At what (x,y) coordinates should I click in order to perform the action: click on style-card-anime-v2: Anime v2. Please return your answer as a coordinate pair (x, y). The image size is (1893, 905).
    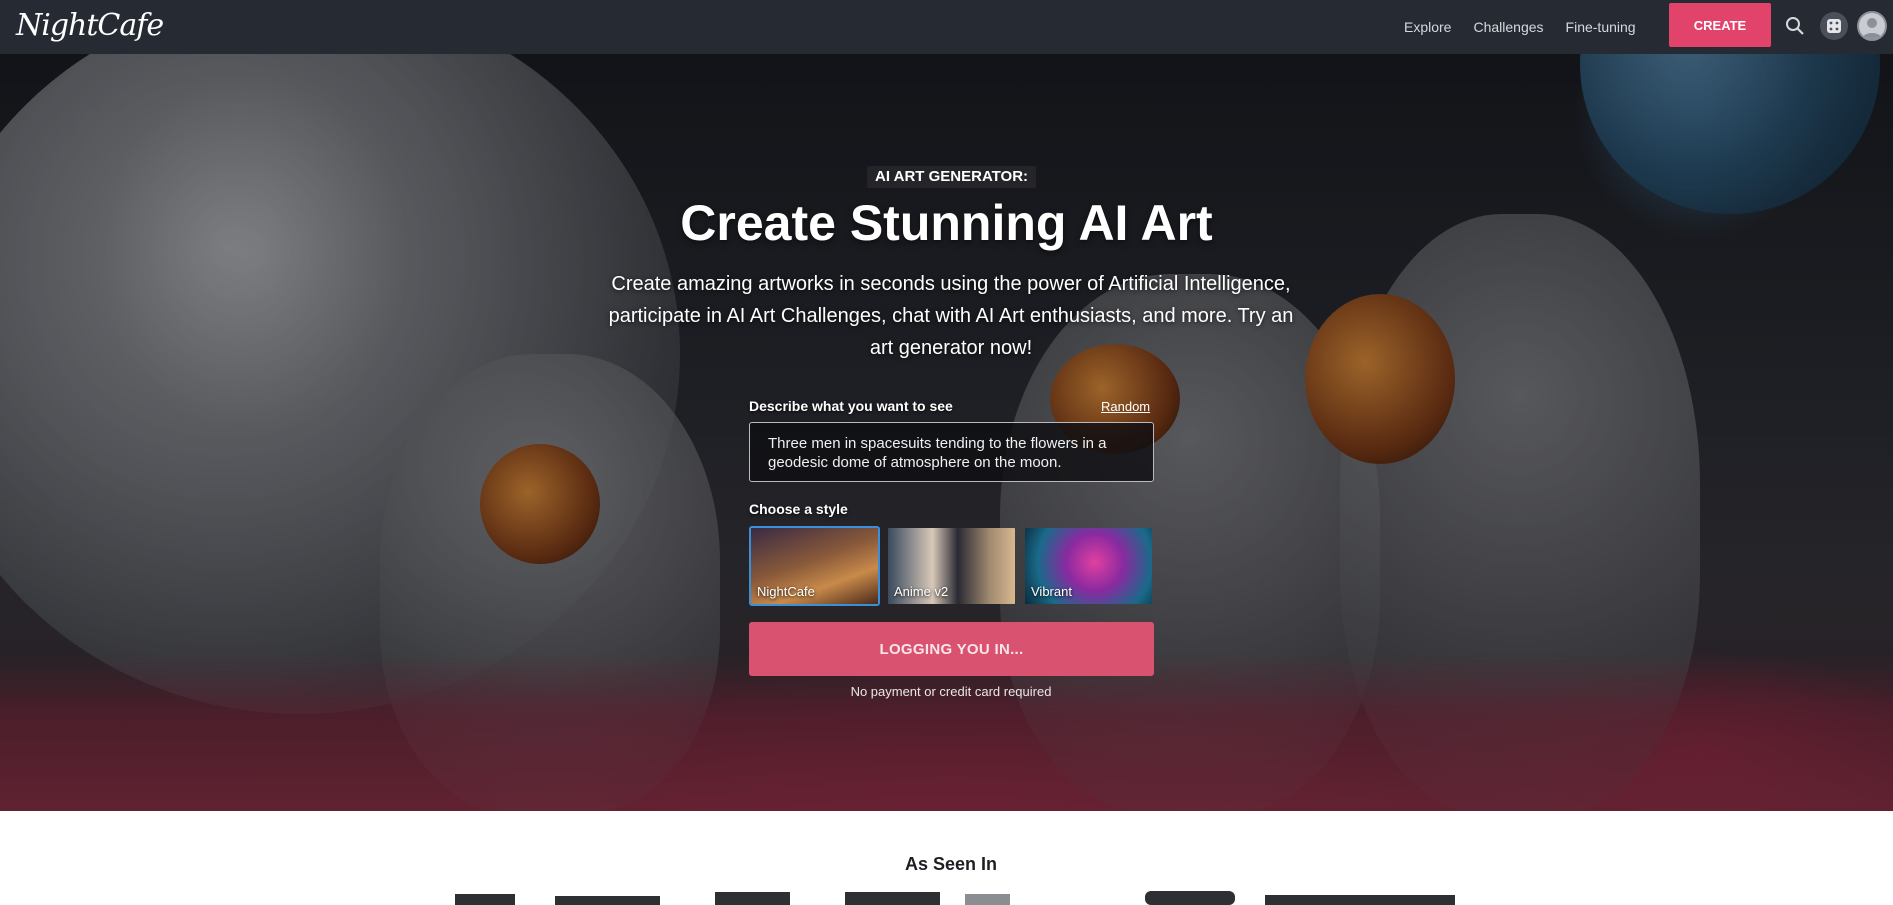
    Looking at the image, I should click on (951, 566).